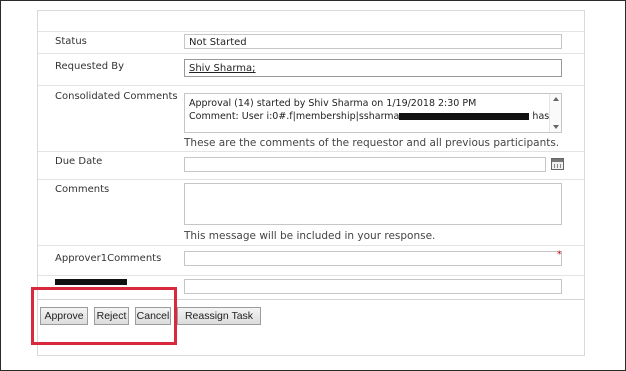 The height and width of the screenshot is (371, 626). Describe the element at coordinates (91, 282) in the screenshot. I see `redacted-label` at that location.